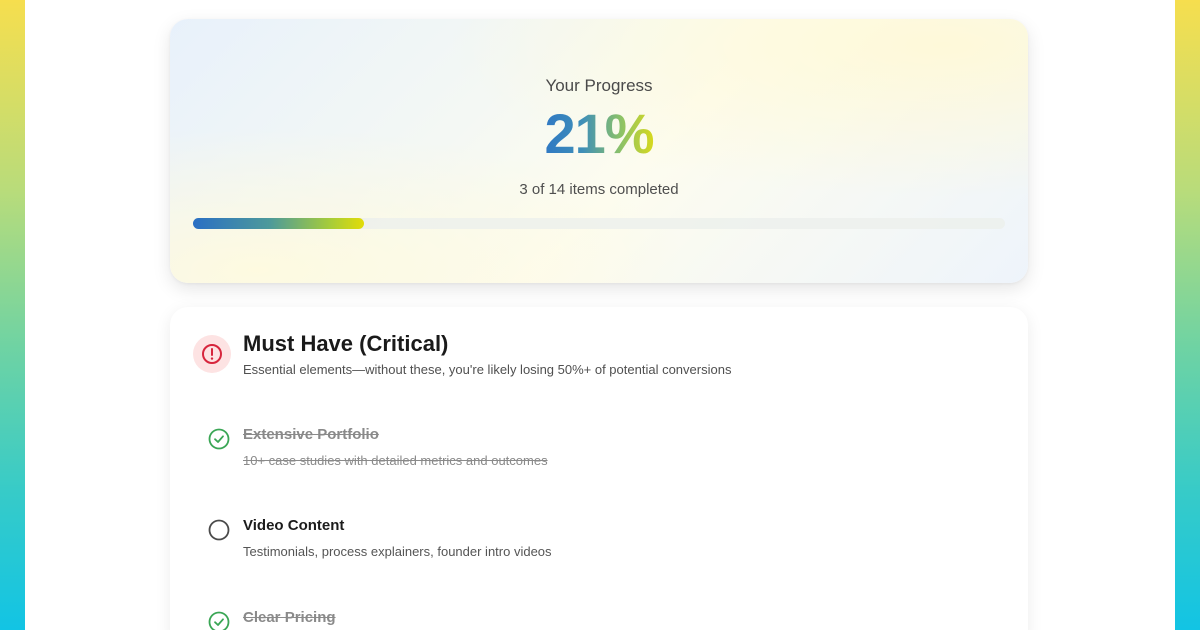 The height and width of the screenshot is (630, 1200). Describe the element at coordinates (346, 343) in the screenshot. I see `section-title: Must Have (Critical)` at that location.